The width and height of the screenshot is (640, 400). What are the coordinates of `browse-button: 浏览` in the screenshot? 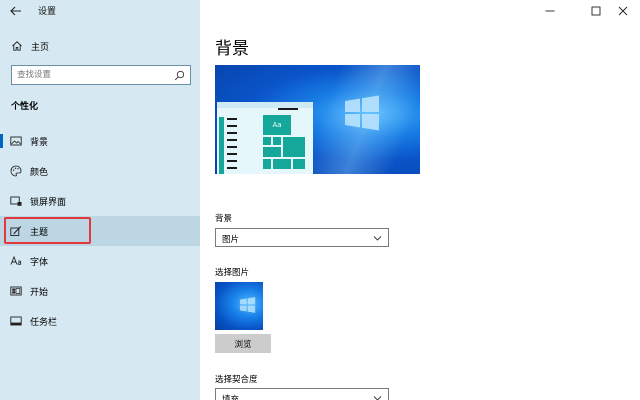 It's located at (243, 343).